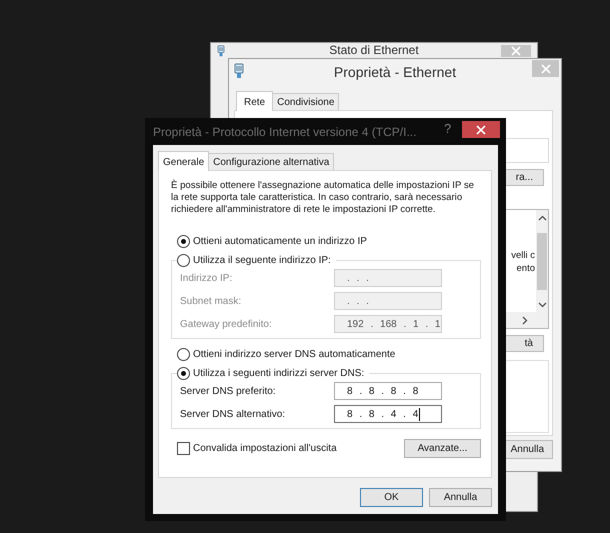  I want to click on close-button, so click(481, 129).